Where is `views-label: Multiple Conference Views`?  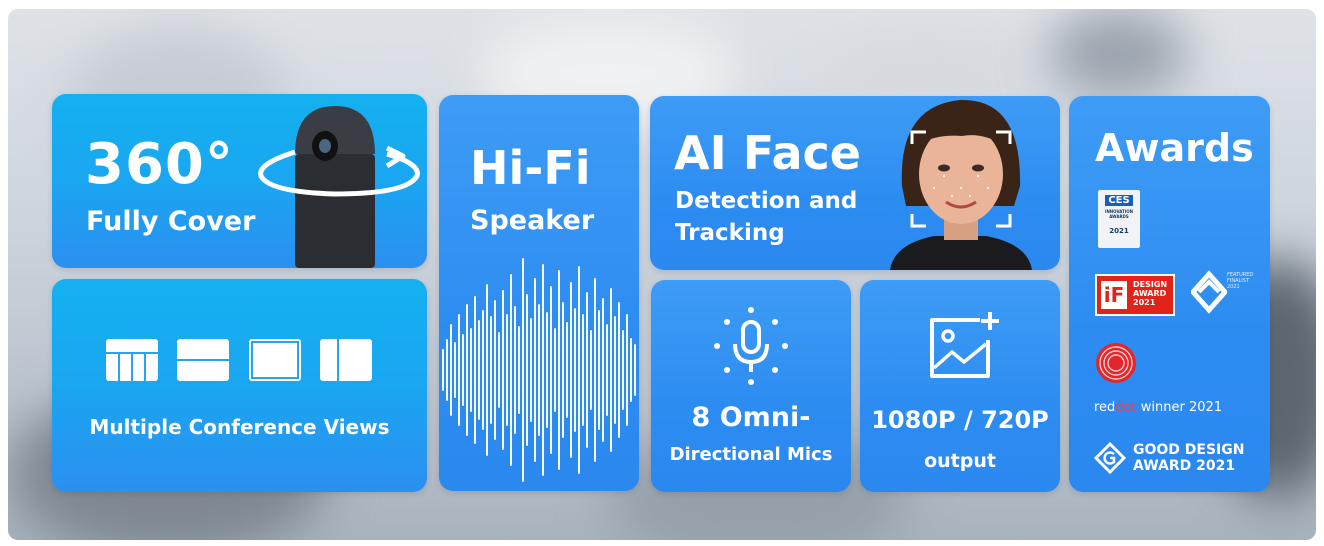
views-label: Multiple Conference Views is located at coordinates (239, 427).